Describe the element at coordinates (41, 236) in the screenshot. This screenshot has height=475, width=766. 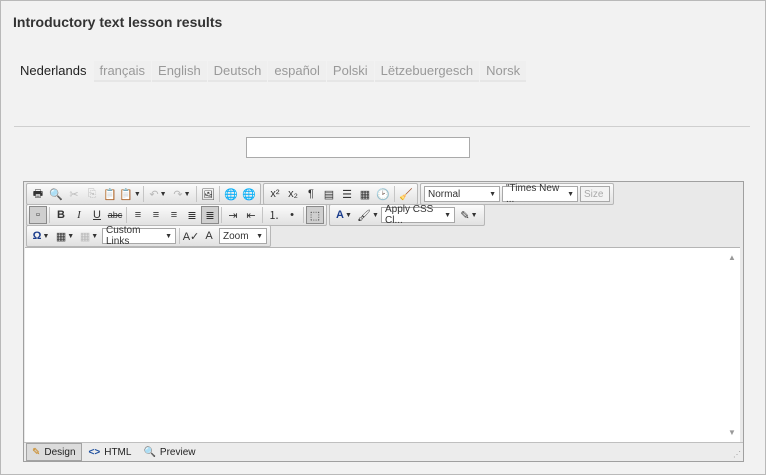
I see `special-characters-icon: Ω ▼` at that location.